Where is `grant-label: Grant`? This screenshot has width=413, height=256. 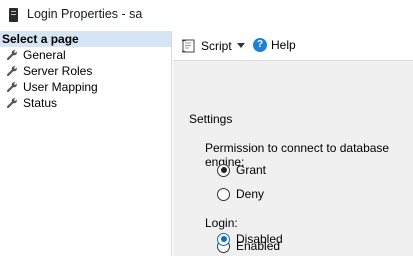
grant-label: Grant is located at coordinates (251, 170).